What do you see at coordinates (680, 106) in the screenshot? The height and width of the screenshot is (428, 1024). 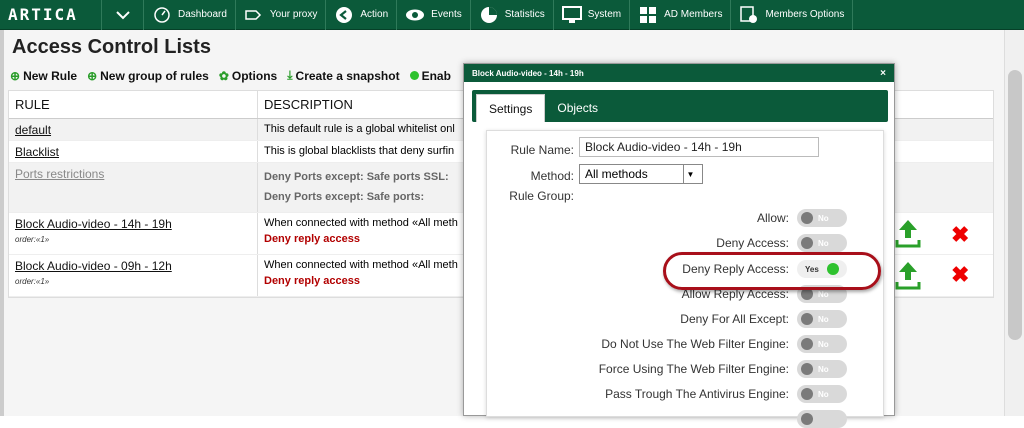 I see `dialog-tabs: Settings Objects` at bounding box center [680, 106].